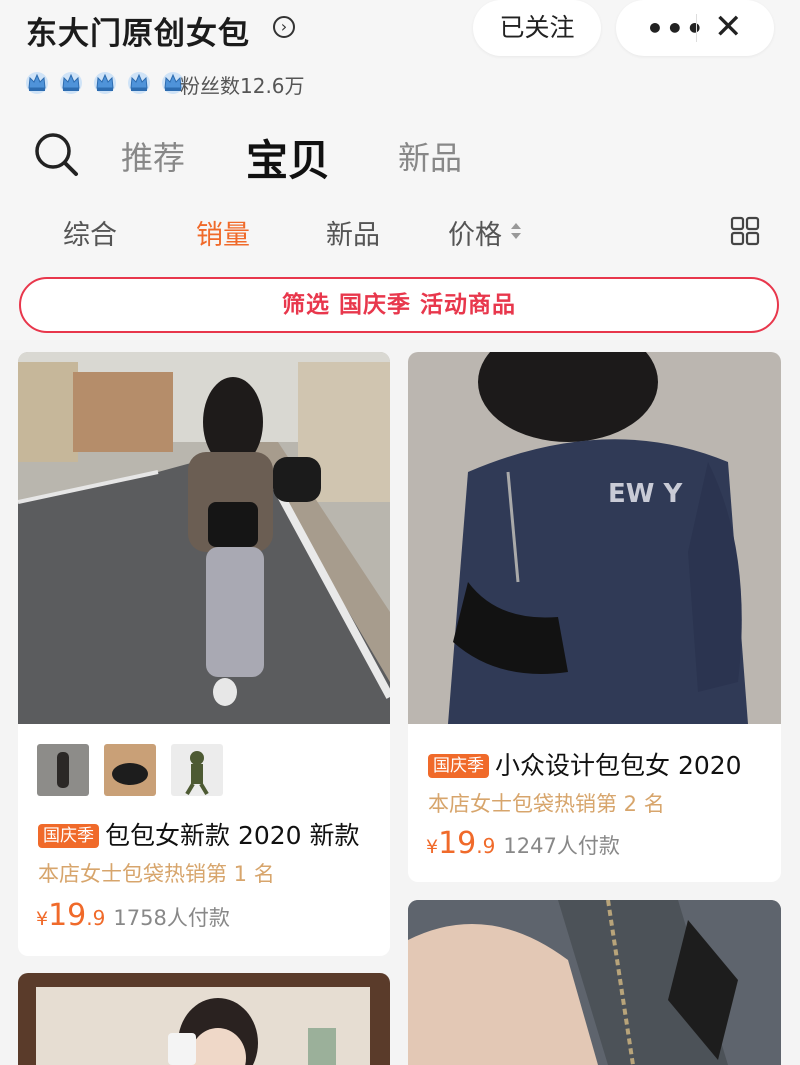 The image size is (800, 1065). I want to click on sales-rank: 本店女士包袋热销第 2 名, so click(546, 804).